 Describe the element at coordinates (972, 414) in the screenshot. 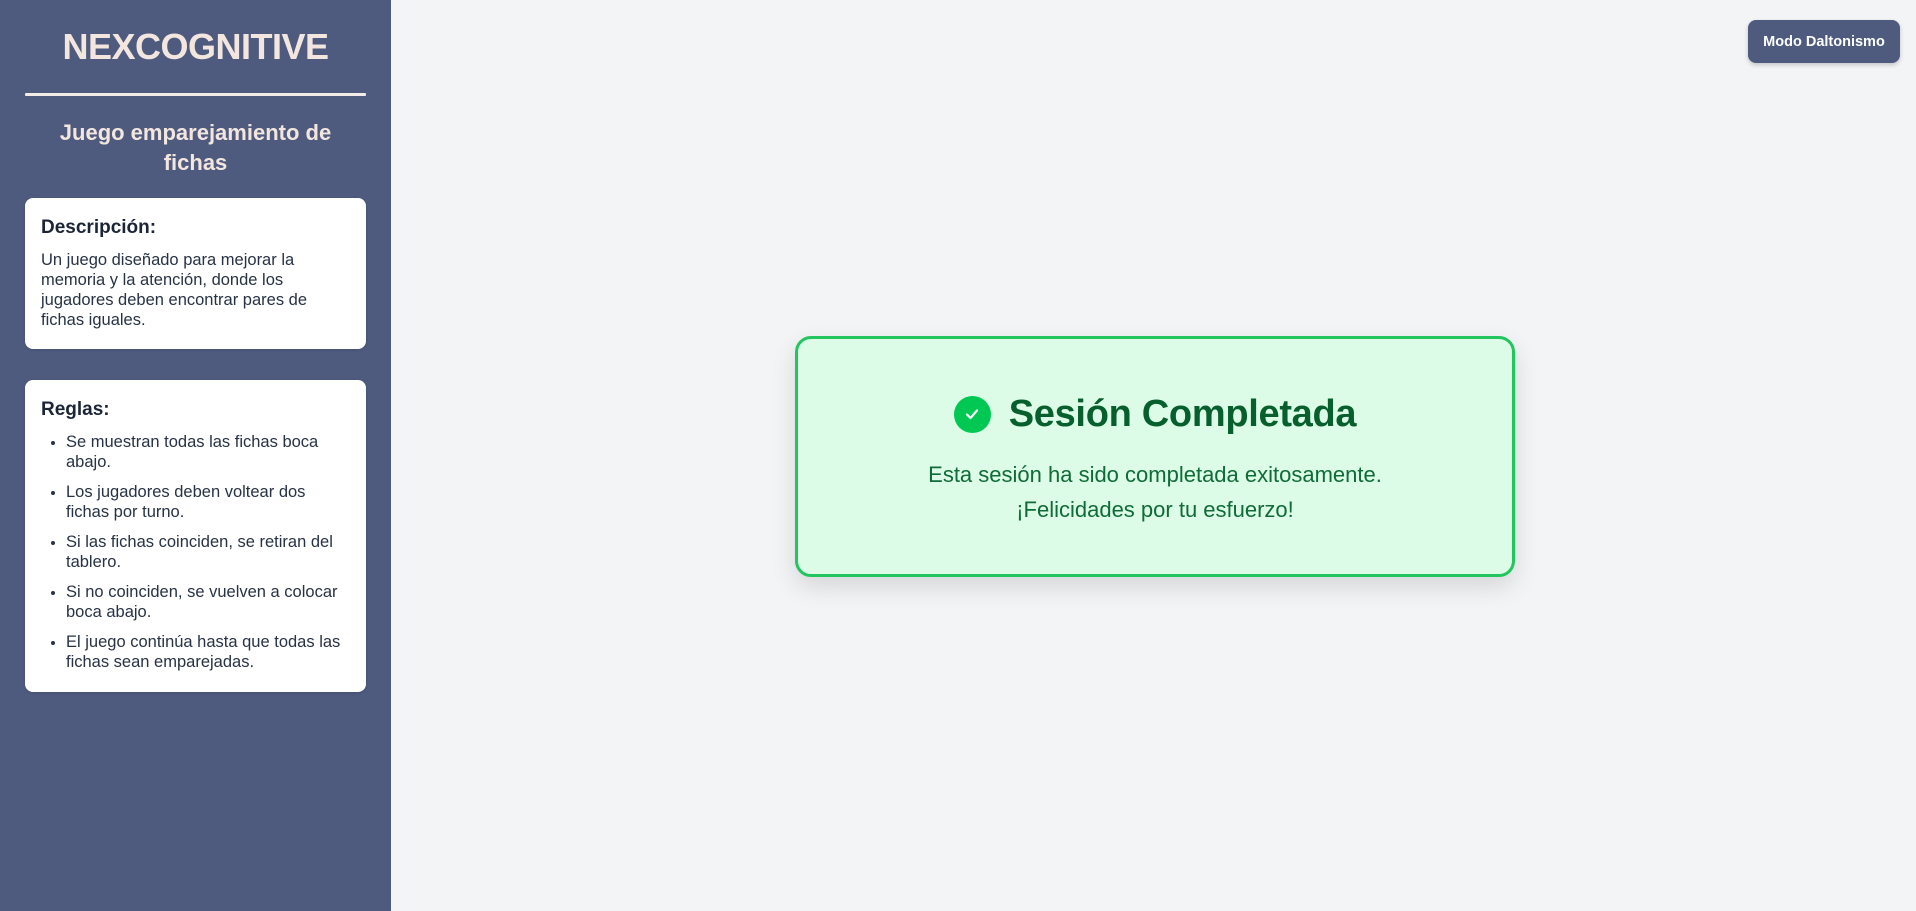

I see `check-circle-icon` at that location.